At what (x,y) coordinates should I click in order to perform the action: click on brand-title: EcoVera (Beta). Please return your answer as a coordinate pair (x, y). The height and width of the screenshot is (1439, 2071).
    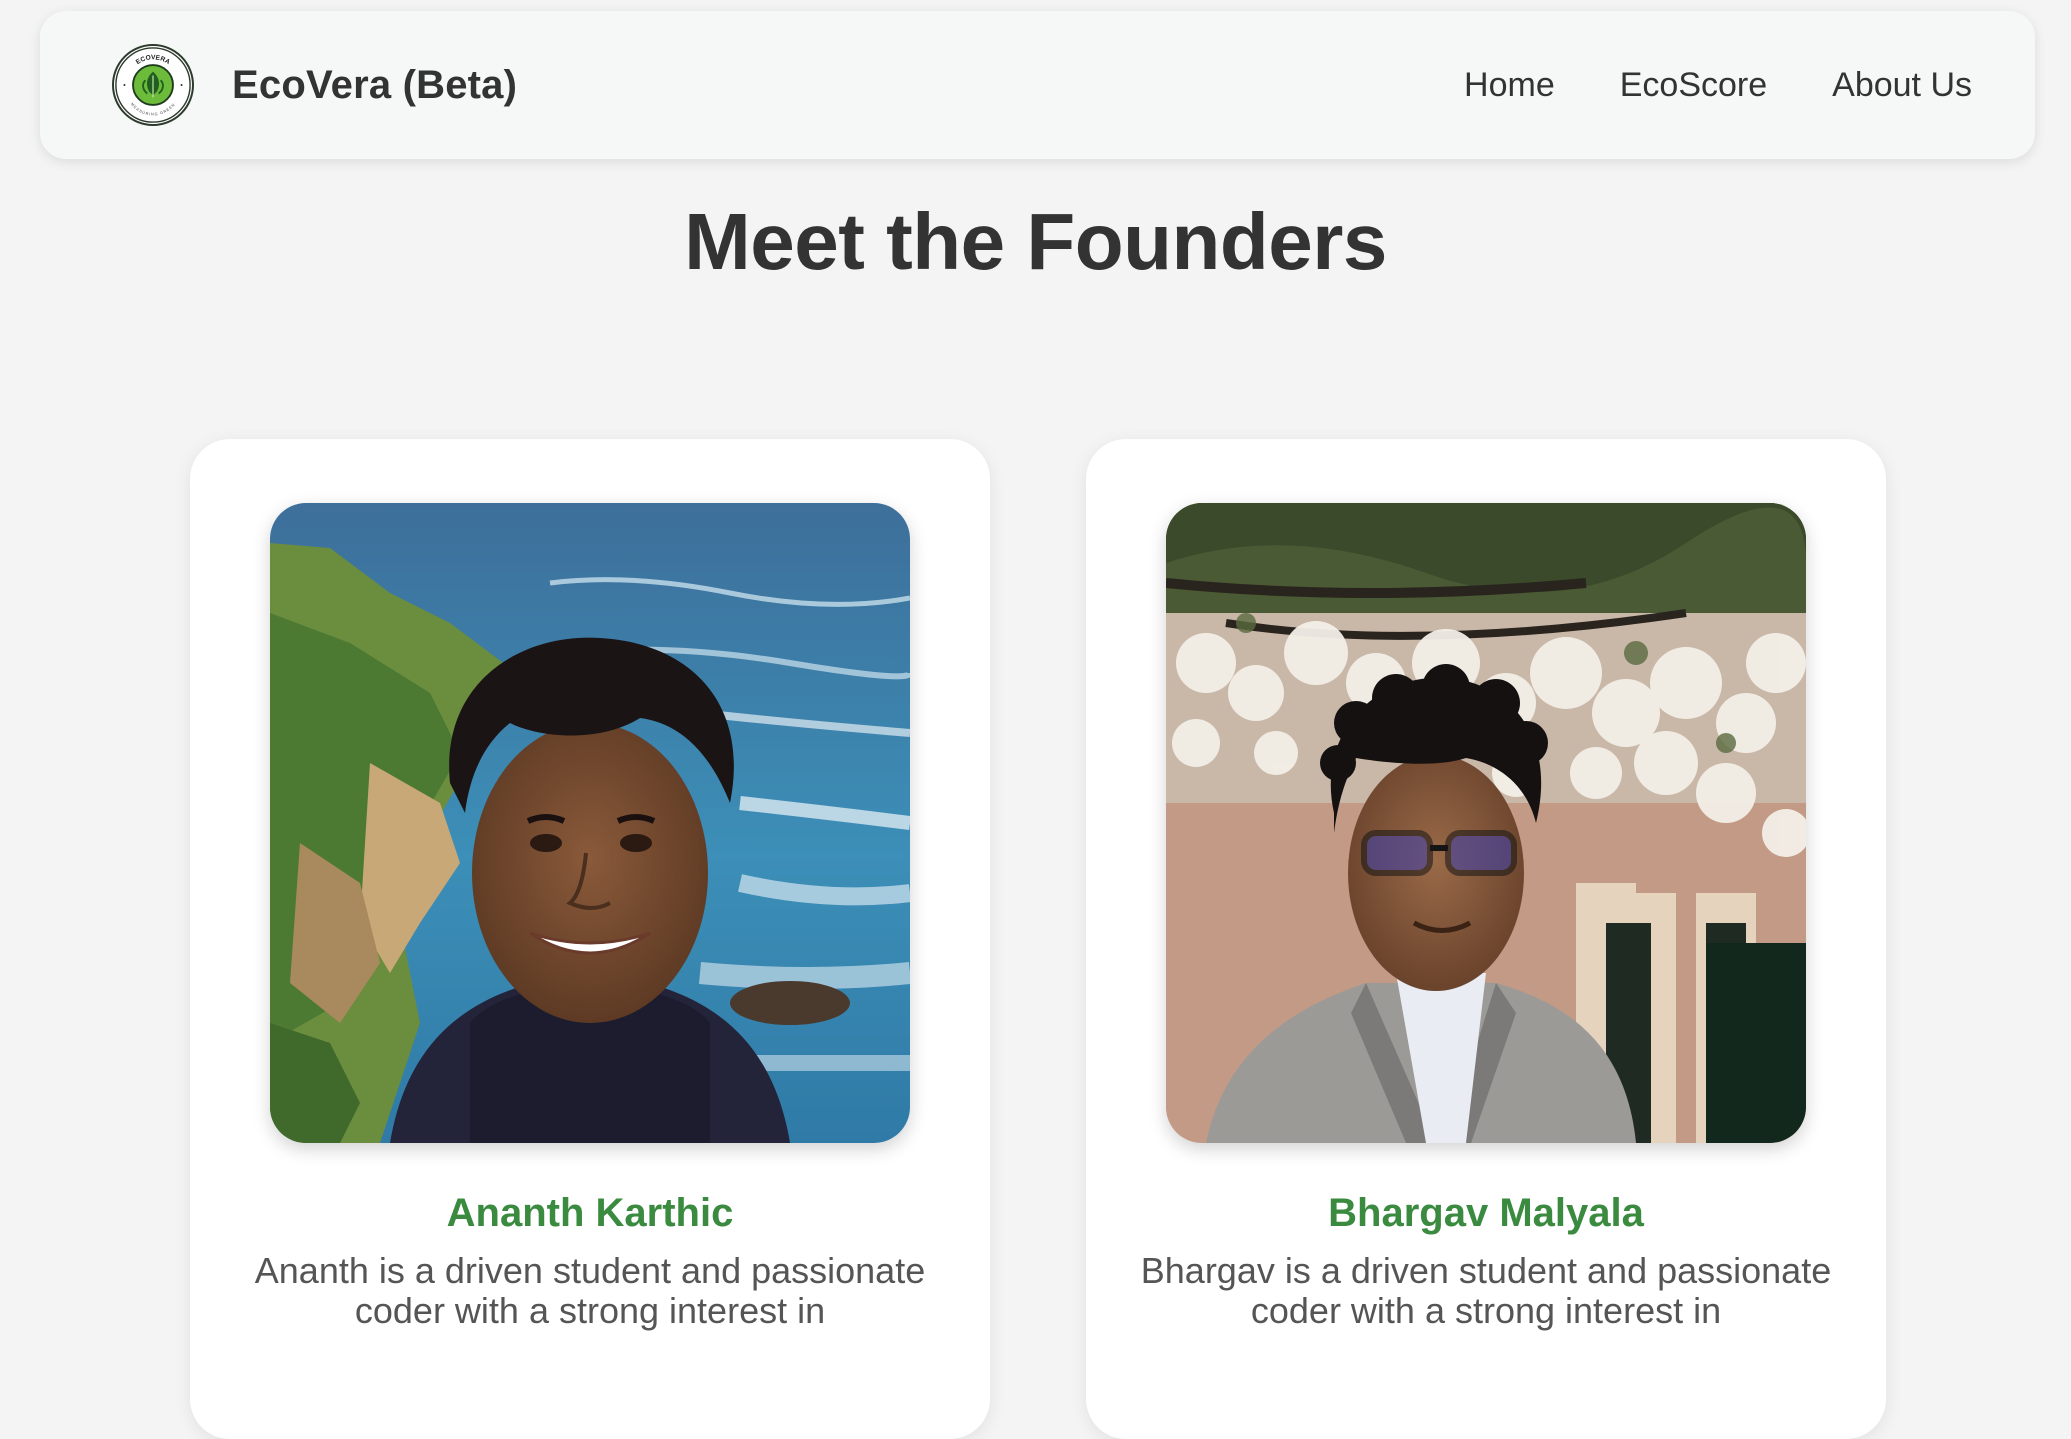
    Looking at the image, I should click on (374, 85).